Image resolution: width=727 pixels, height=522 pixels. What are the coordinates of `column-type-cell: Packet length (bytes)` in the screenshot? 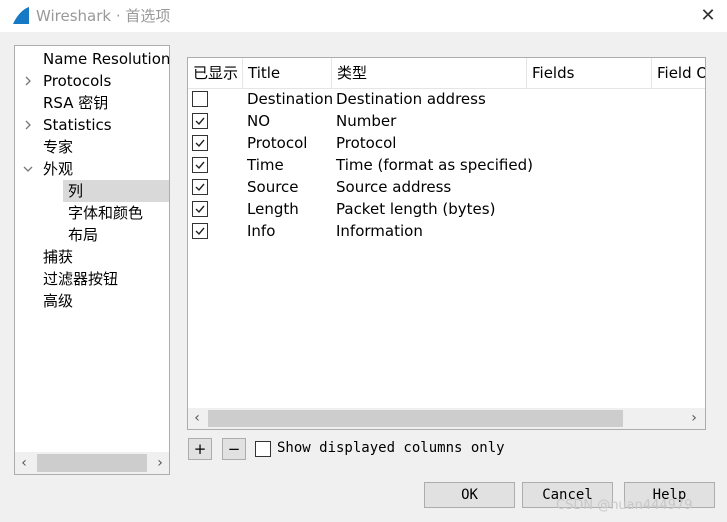 It's located at (415, 209).